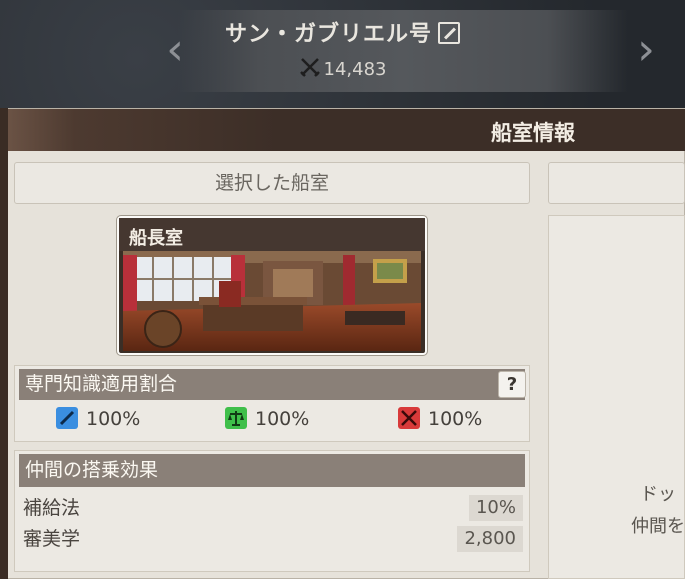 This screenshot has width=685, height=579. What do you see at coordinates (67, 418) in the screenshot?
I see `quill-icon` at bounding box center [67, 418].